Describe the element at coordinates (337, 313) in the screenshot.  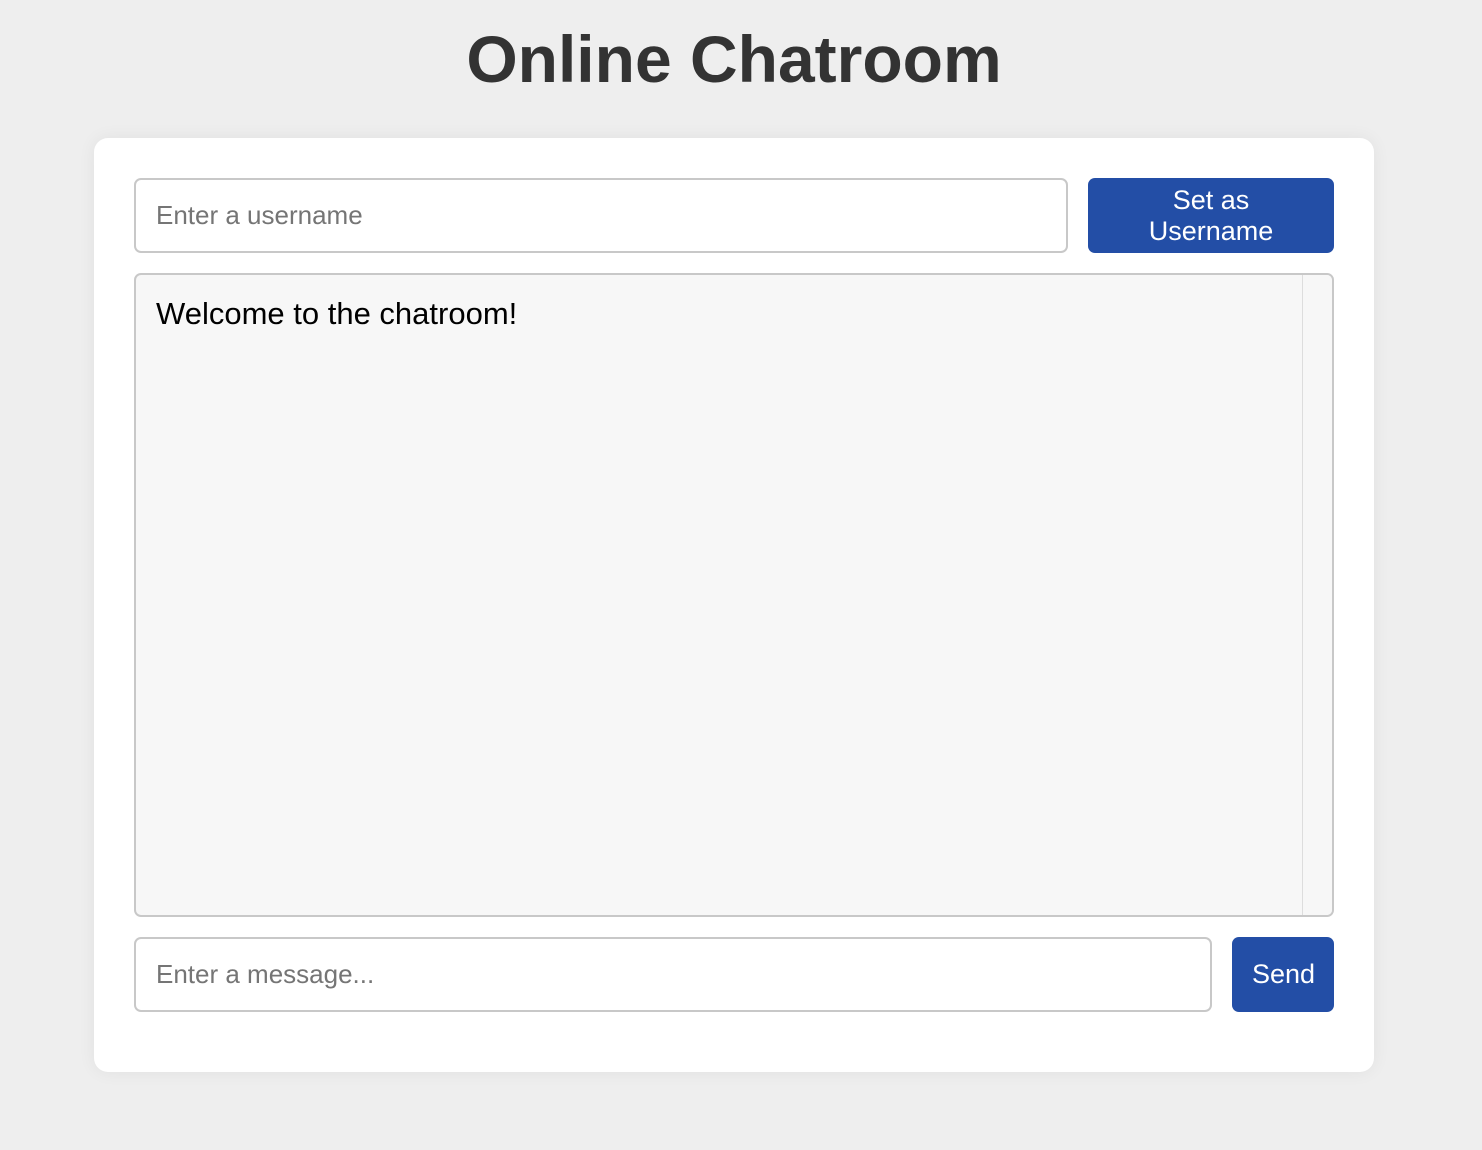
I see `chat-message: Welcome to the chatroom!` at that location.